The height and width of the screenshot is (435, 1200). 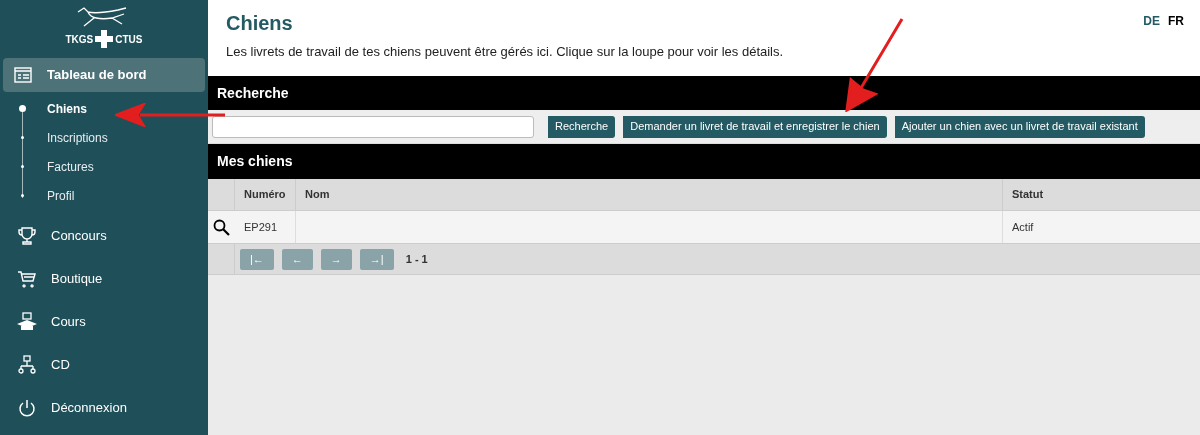 What do you see at coordinates (259, 23) in the screenshot?
I see `page-title: Chiens` at bounding box center [259, 23].